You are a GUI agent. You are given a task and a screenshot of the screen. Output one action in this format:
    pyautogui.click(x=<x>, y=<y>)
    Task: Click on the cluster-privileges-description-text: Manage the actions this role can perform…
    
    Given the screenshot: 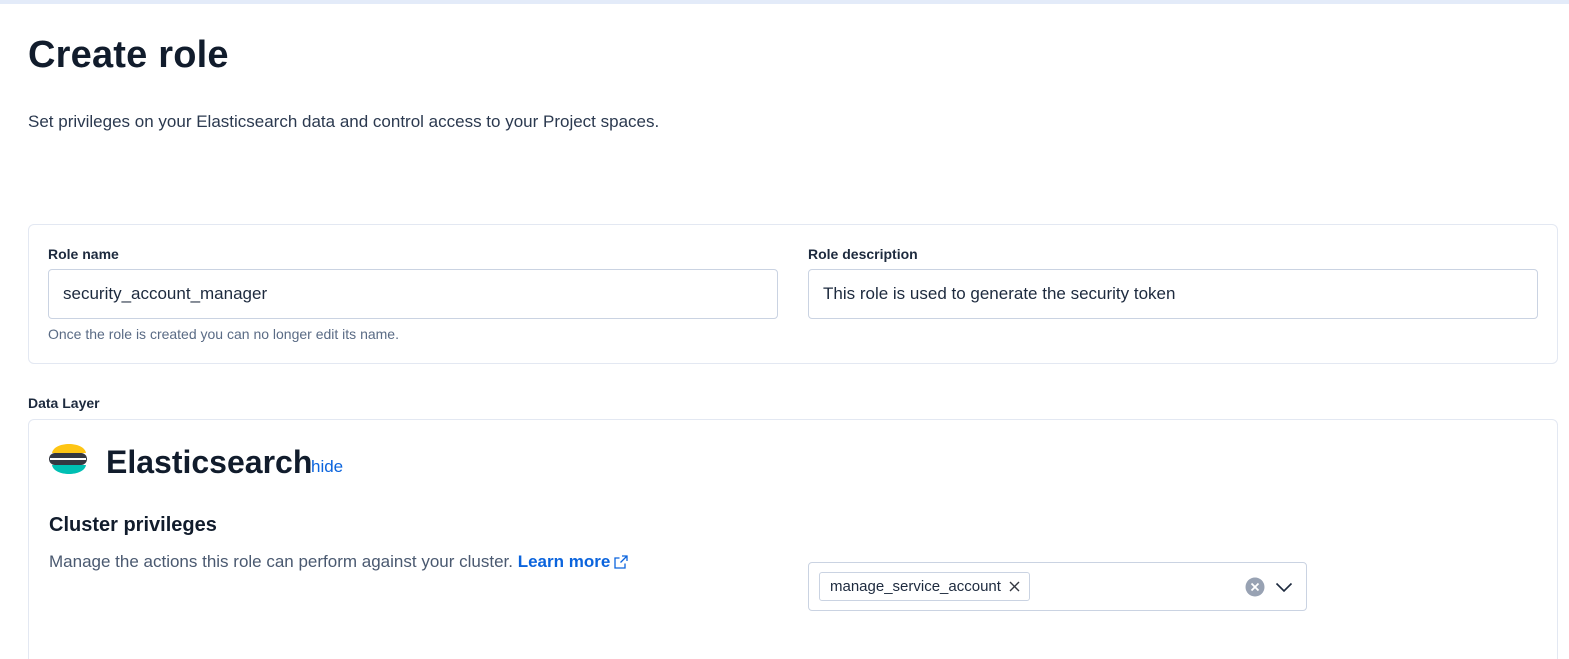 What is the action you would take?
    pyautogui.click(x=281, y=561)
    